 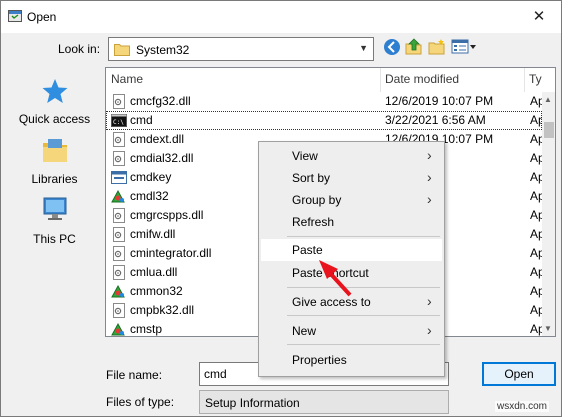 What do you see at coordinates (134, 375) in the screenshot?
I see `file-name-label: File name:` at bounding box center [134, 375].